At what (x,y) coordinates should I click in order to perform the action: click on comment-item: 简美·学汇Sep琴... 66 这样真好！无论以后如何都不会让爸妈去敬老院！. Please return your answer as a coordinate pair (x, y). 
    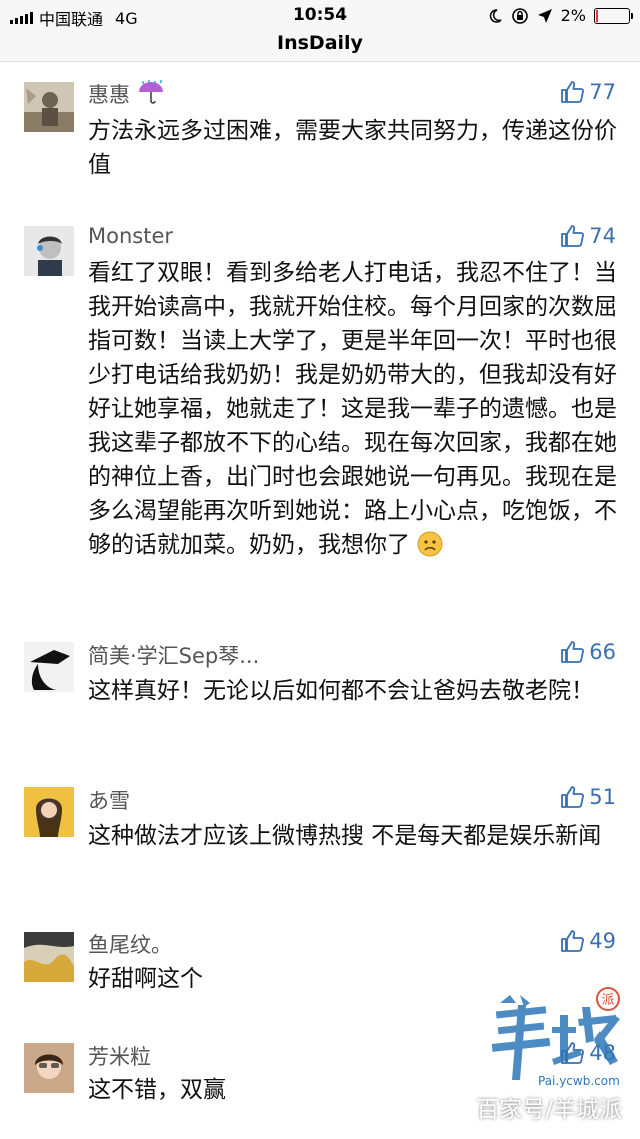
    Looking at the image, I should click on (320, 694).